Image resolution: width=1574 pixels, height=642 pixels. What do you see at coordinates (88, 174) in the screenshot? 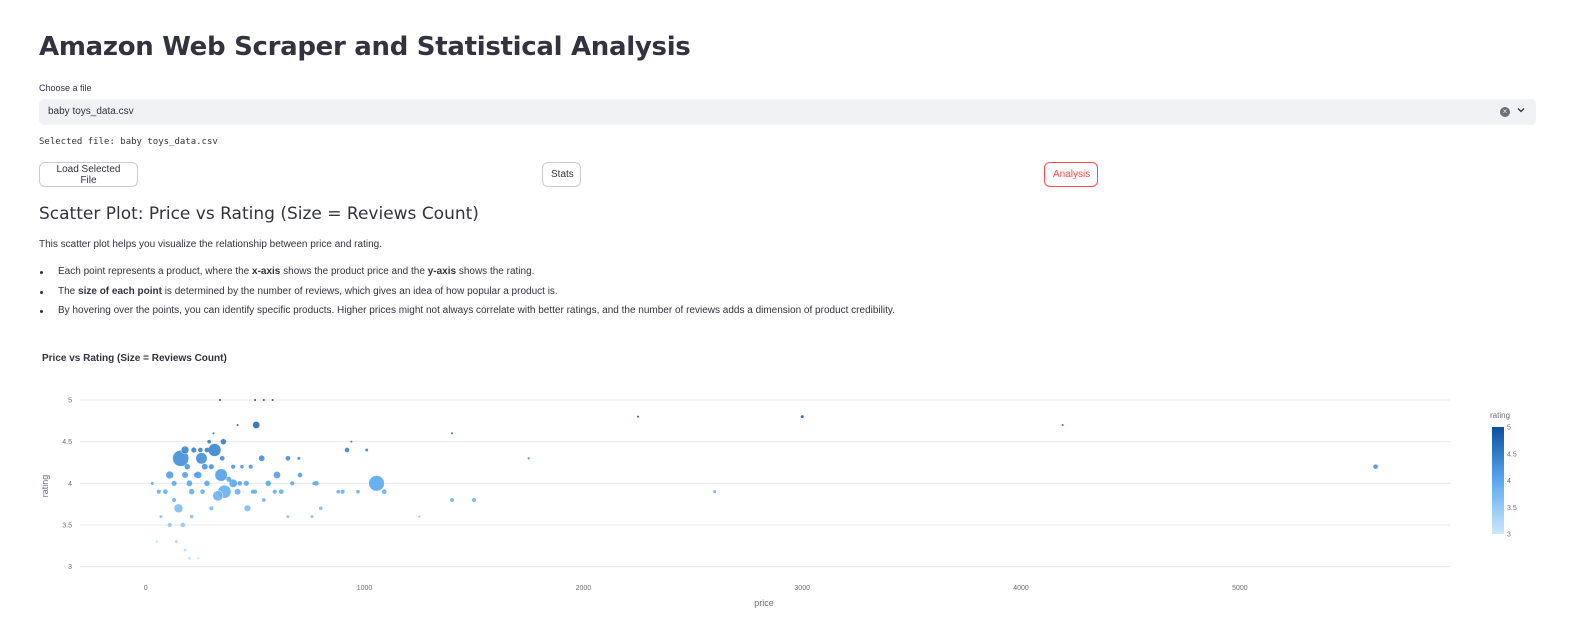
I see `load-file-button: Load Selected File` at bounding box center [88, 174].